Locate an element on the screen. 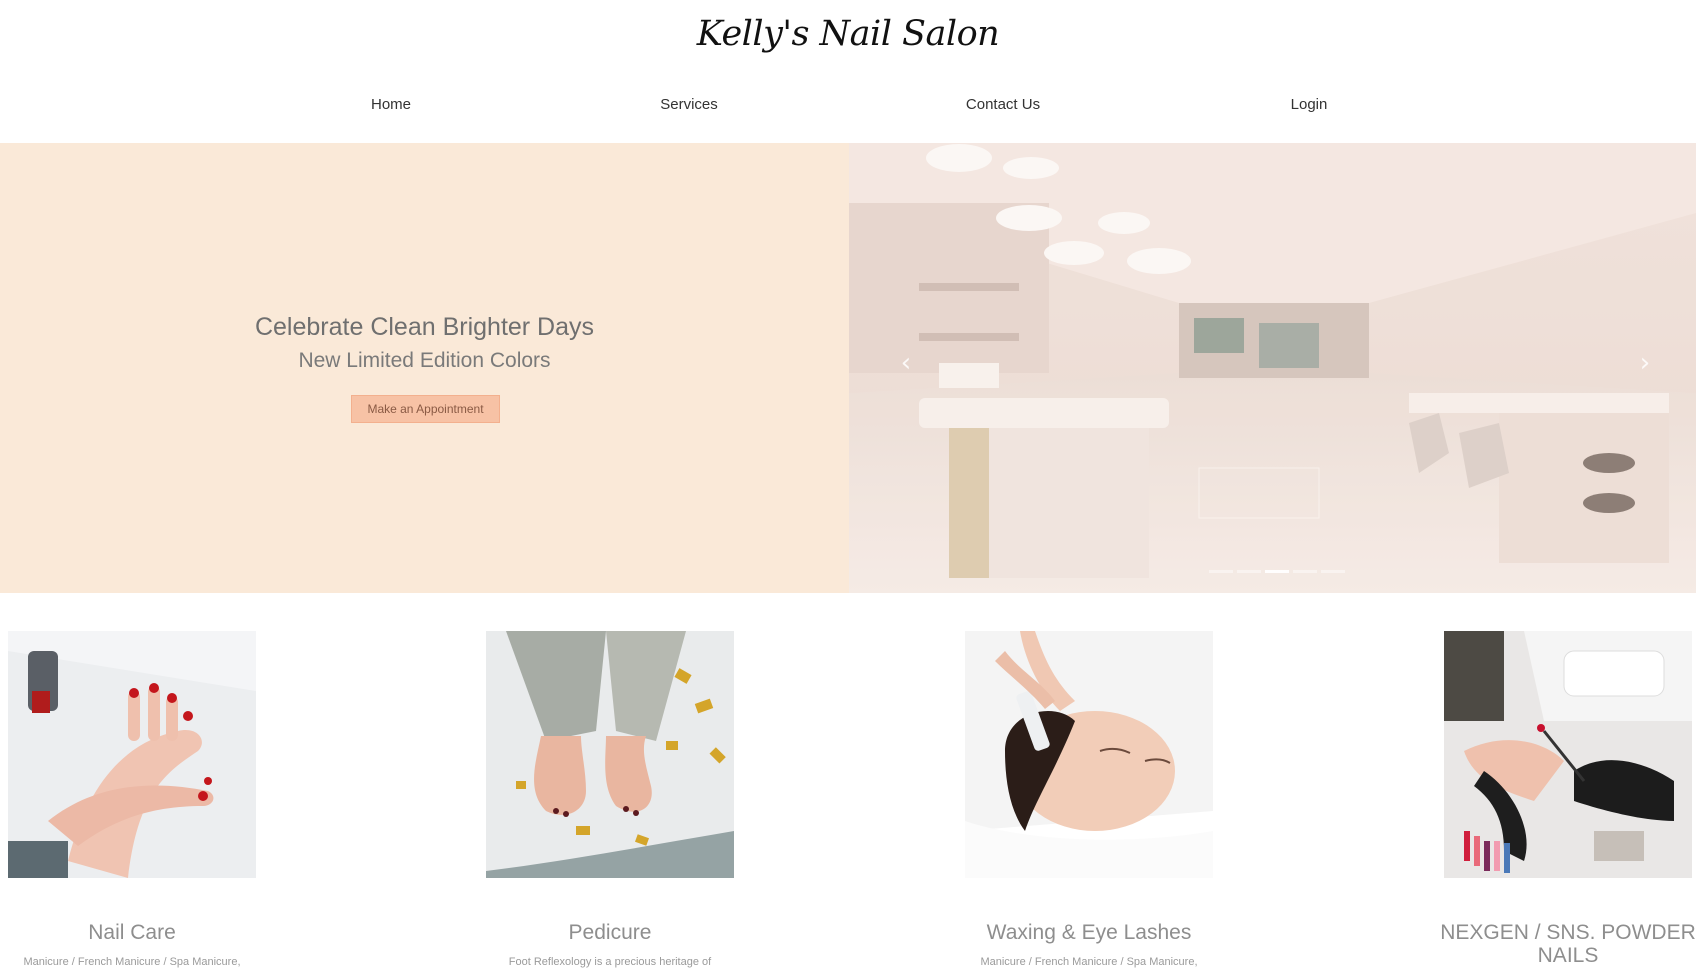 The width and height of the screenshot is (1696, 968). service-title: NEXGEN / SNS. POWDER NAILS is located at coordinates (1568, 944).